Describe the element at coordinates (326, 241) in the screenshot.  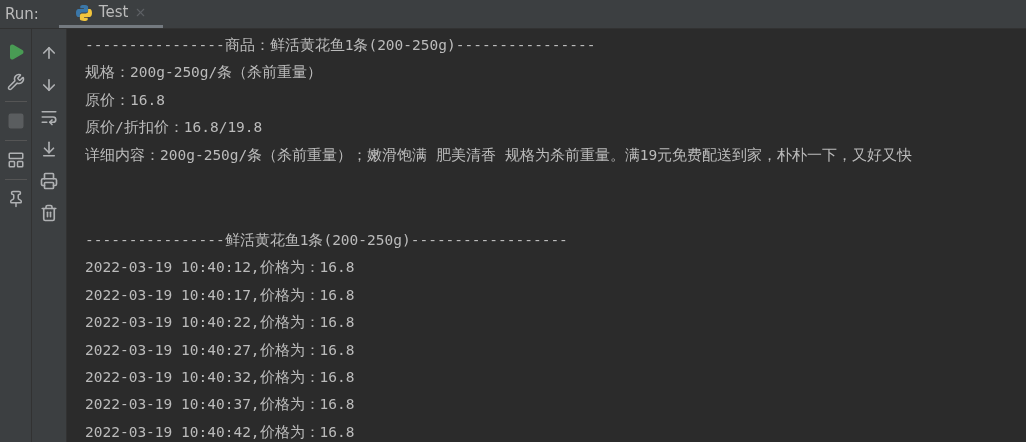
I see `console-line: ----------------鲜活黄花鱼1条(200-250g)------------------` at that location.